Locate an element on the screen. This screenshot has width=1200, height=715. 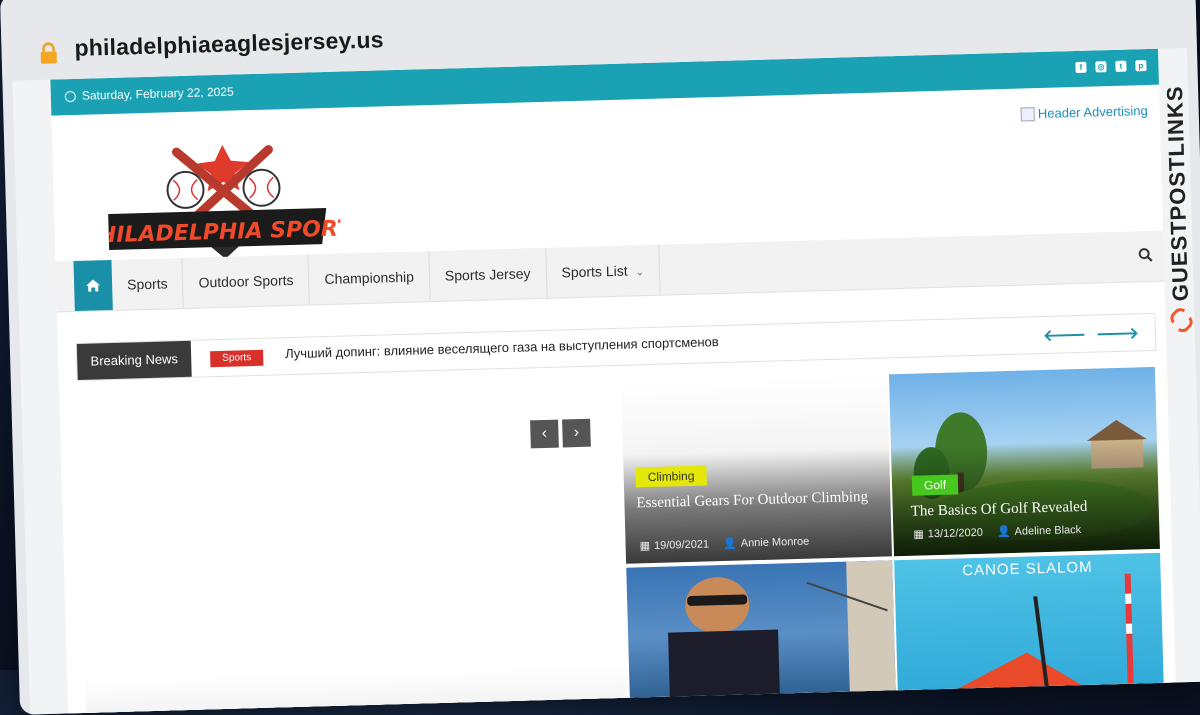
breaking-news-label: Breaking News is located at coordinates (134, 360).